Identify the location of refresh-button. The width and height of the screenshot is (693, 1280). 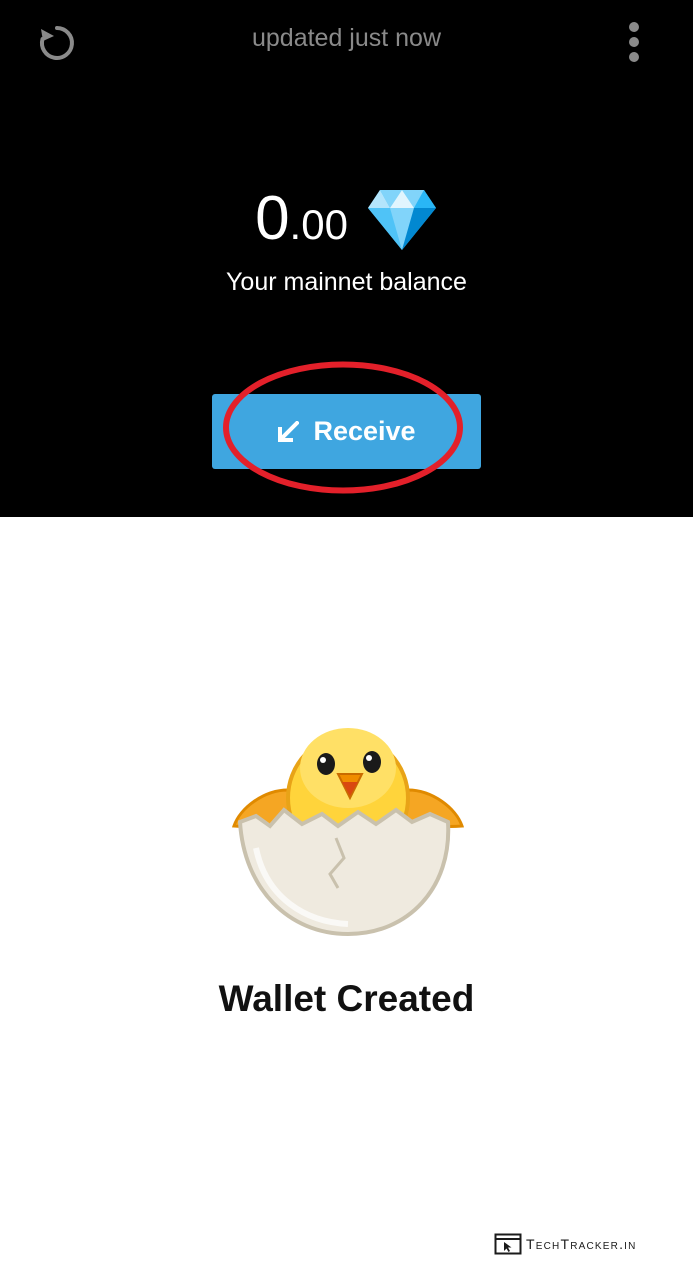
(57, 43).